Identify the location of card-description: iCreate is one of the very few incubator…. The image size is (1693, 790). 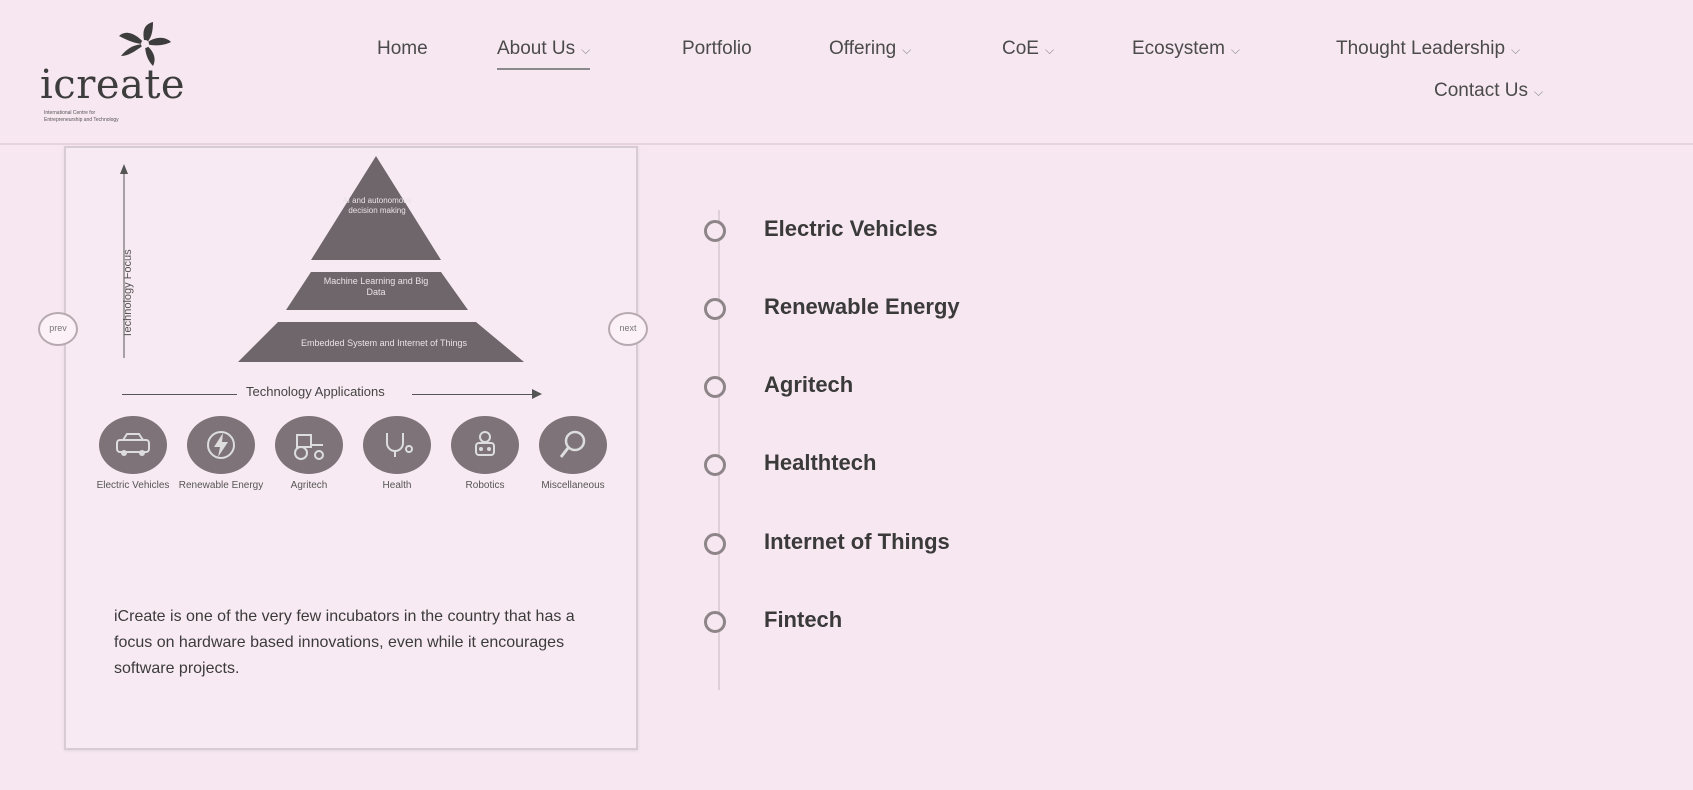
(344, 642).